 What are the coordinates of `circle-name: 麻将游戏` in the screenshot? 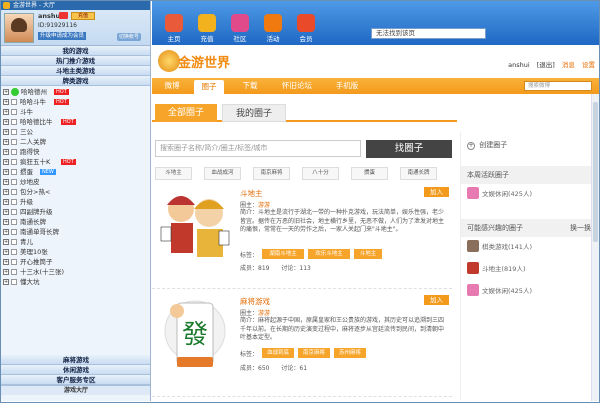 It's located at (255, 301).